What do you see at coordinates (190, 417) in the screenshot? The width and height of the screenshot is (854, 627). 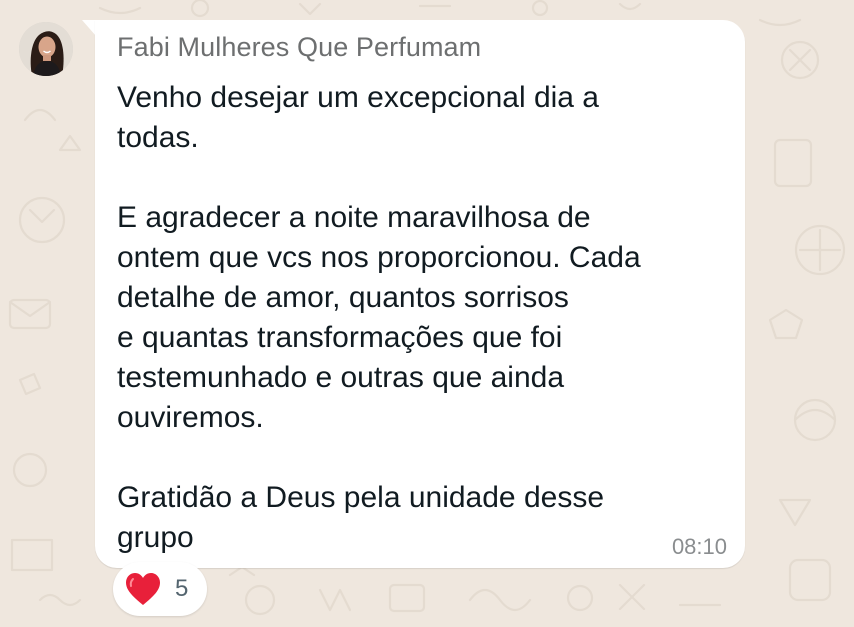 I see `message-line: ouviremos.` at bounding box center [190, 417].